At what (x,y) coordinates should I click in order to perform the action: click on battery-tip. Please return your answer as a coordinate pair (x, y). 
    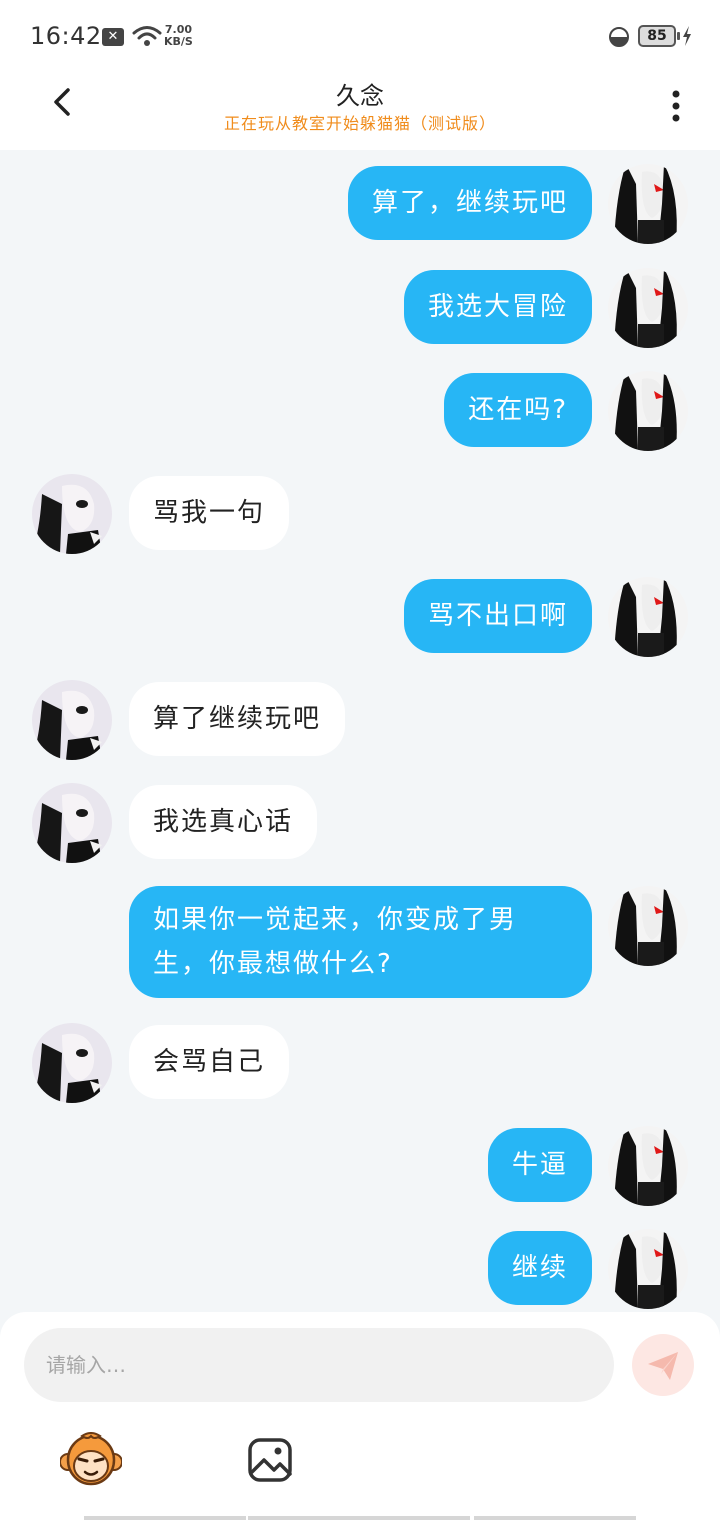
    Looking at the image, I should click on (678, 36).